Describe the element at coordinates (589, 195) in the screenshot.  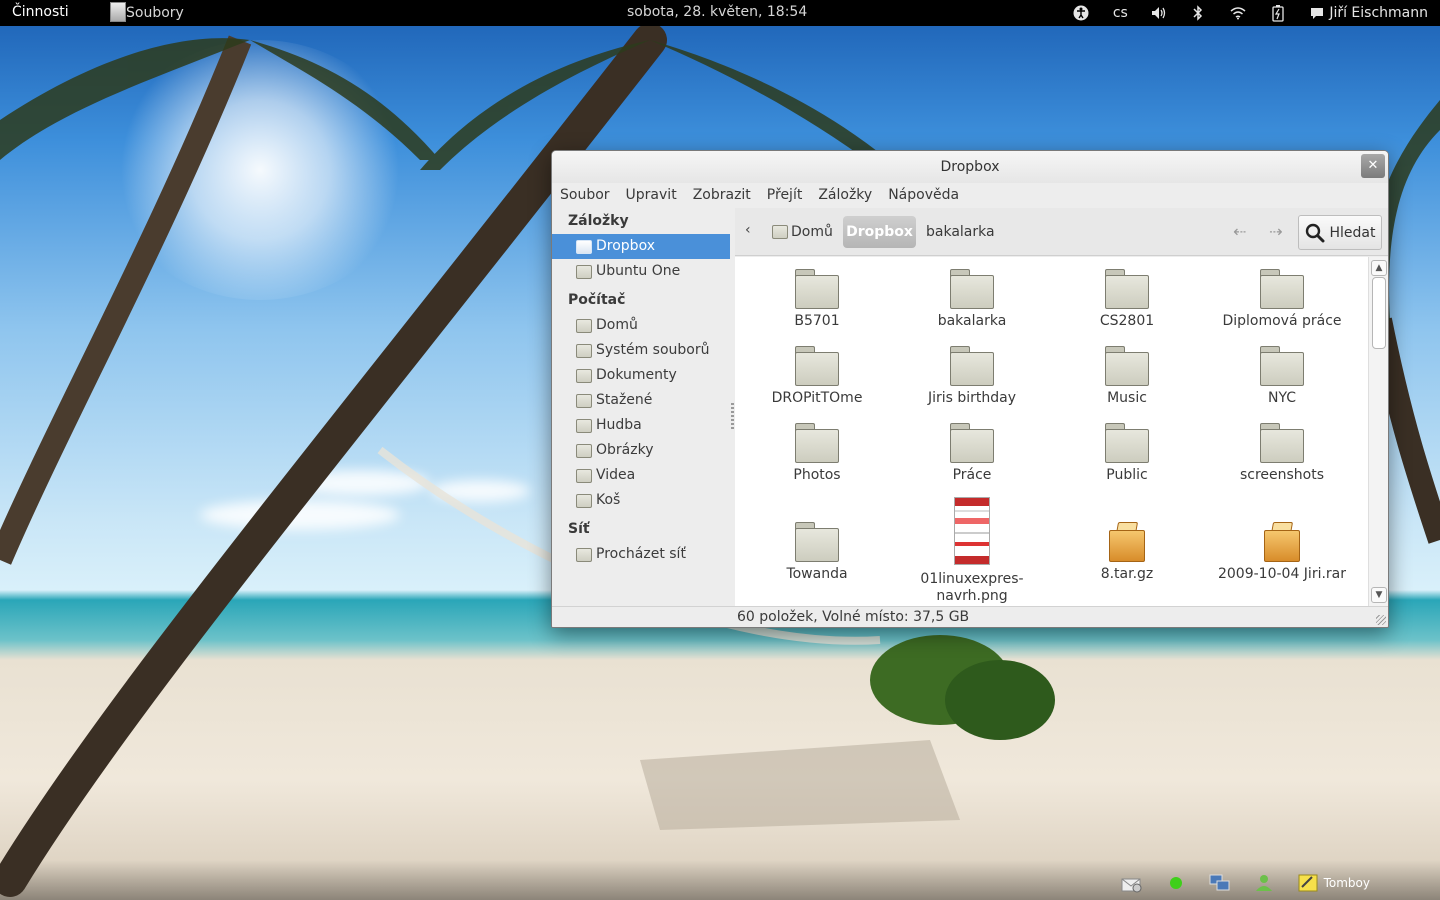
I see `menu-file: Soubor` at that location.